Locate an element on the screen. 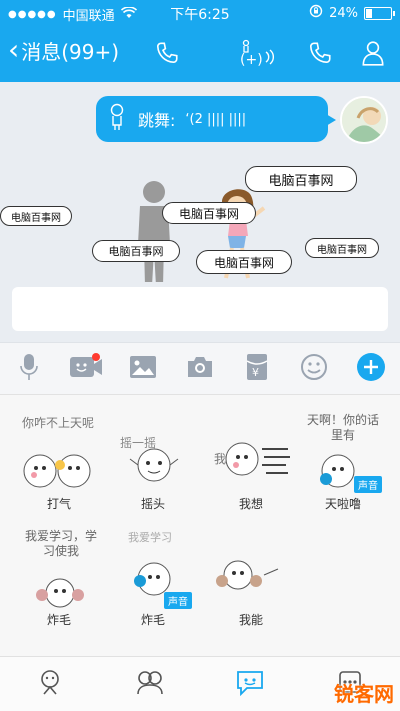 This screenshot has height=711, width=400. sticker-item: 我爱学习，学习使我 炸毛 is located at coordinates (59, 584).